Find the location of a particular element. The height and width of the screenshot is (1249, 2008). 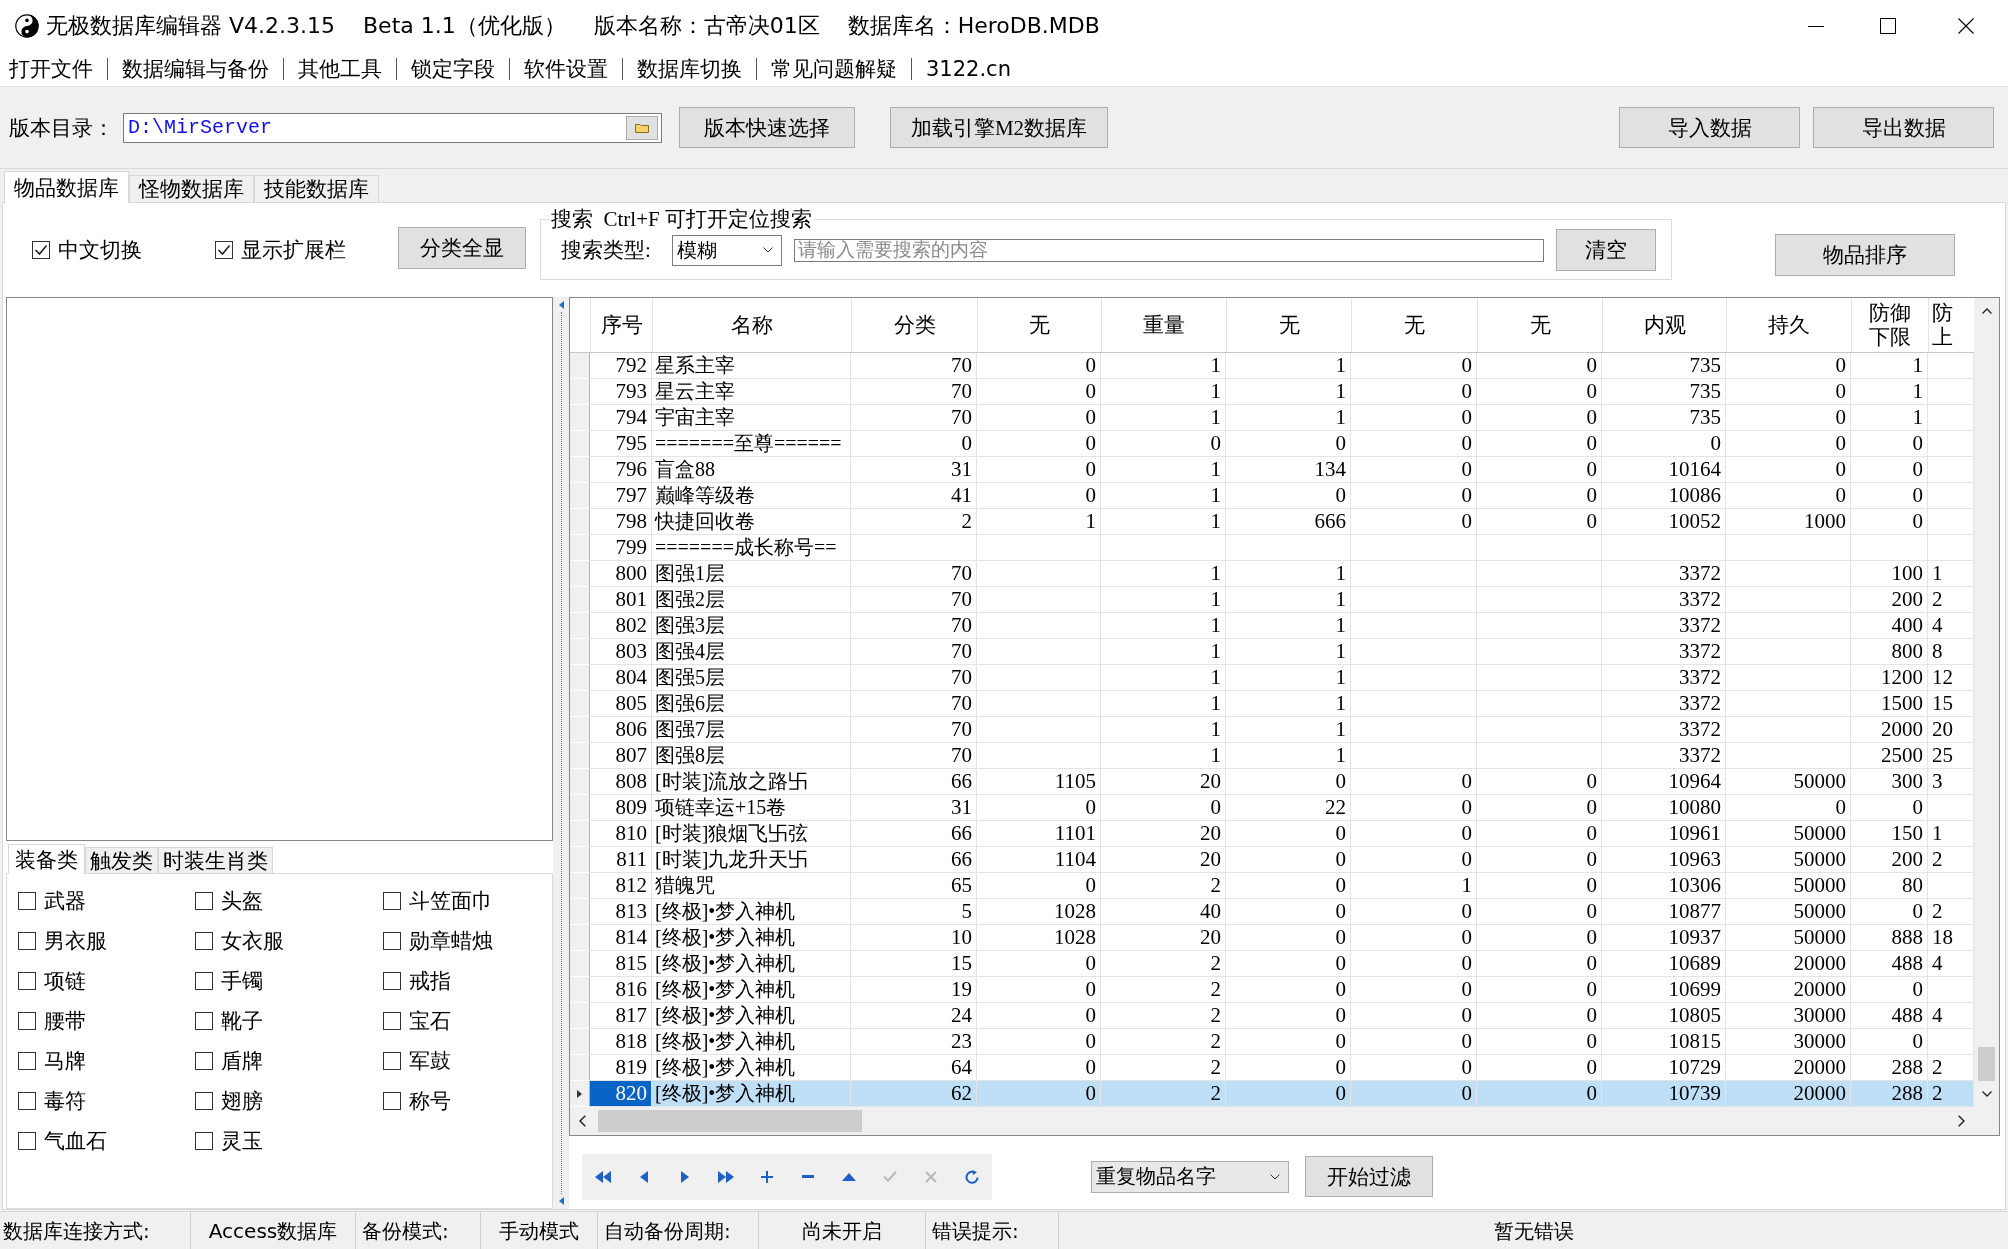

table-row: 800 图强1层 70 1 1 3372 100 1 is located at coordinates (1272, 574).